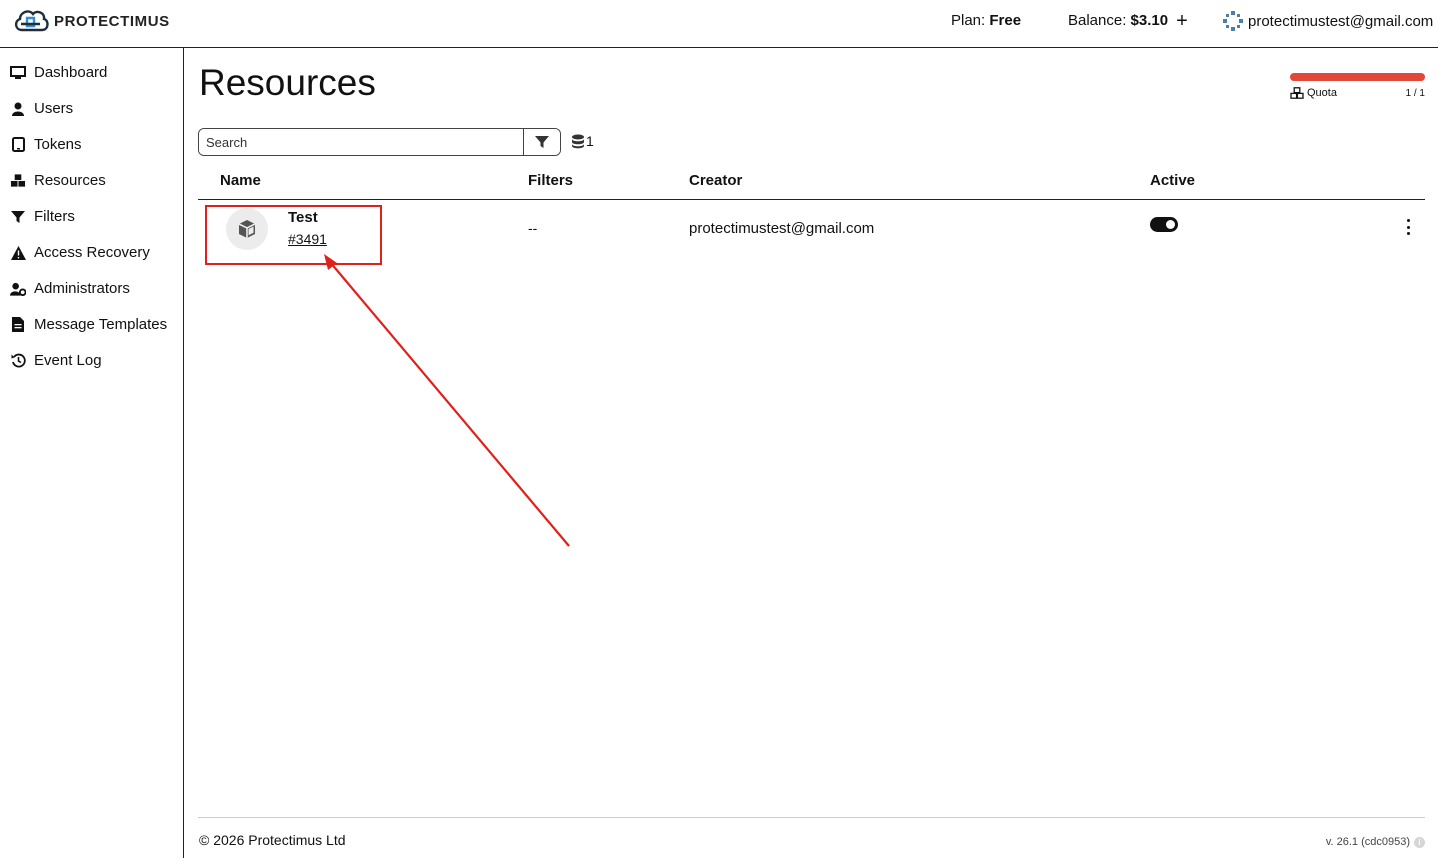 This screenshot has width=1438, height=858. I want to click on sidebar-item-label: Access Recovery, so click(92, 252).